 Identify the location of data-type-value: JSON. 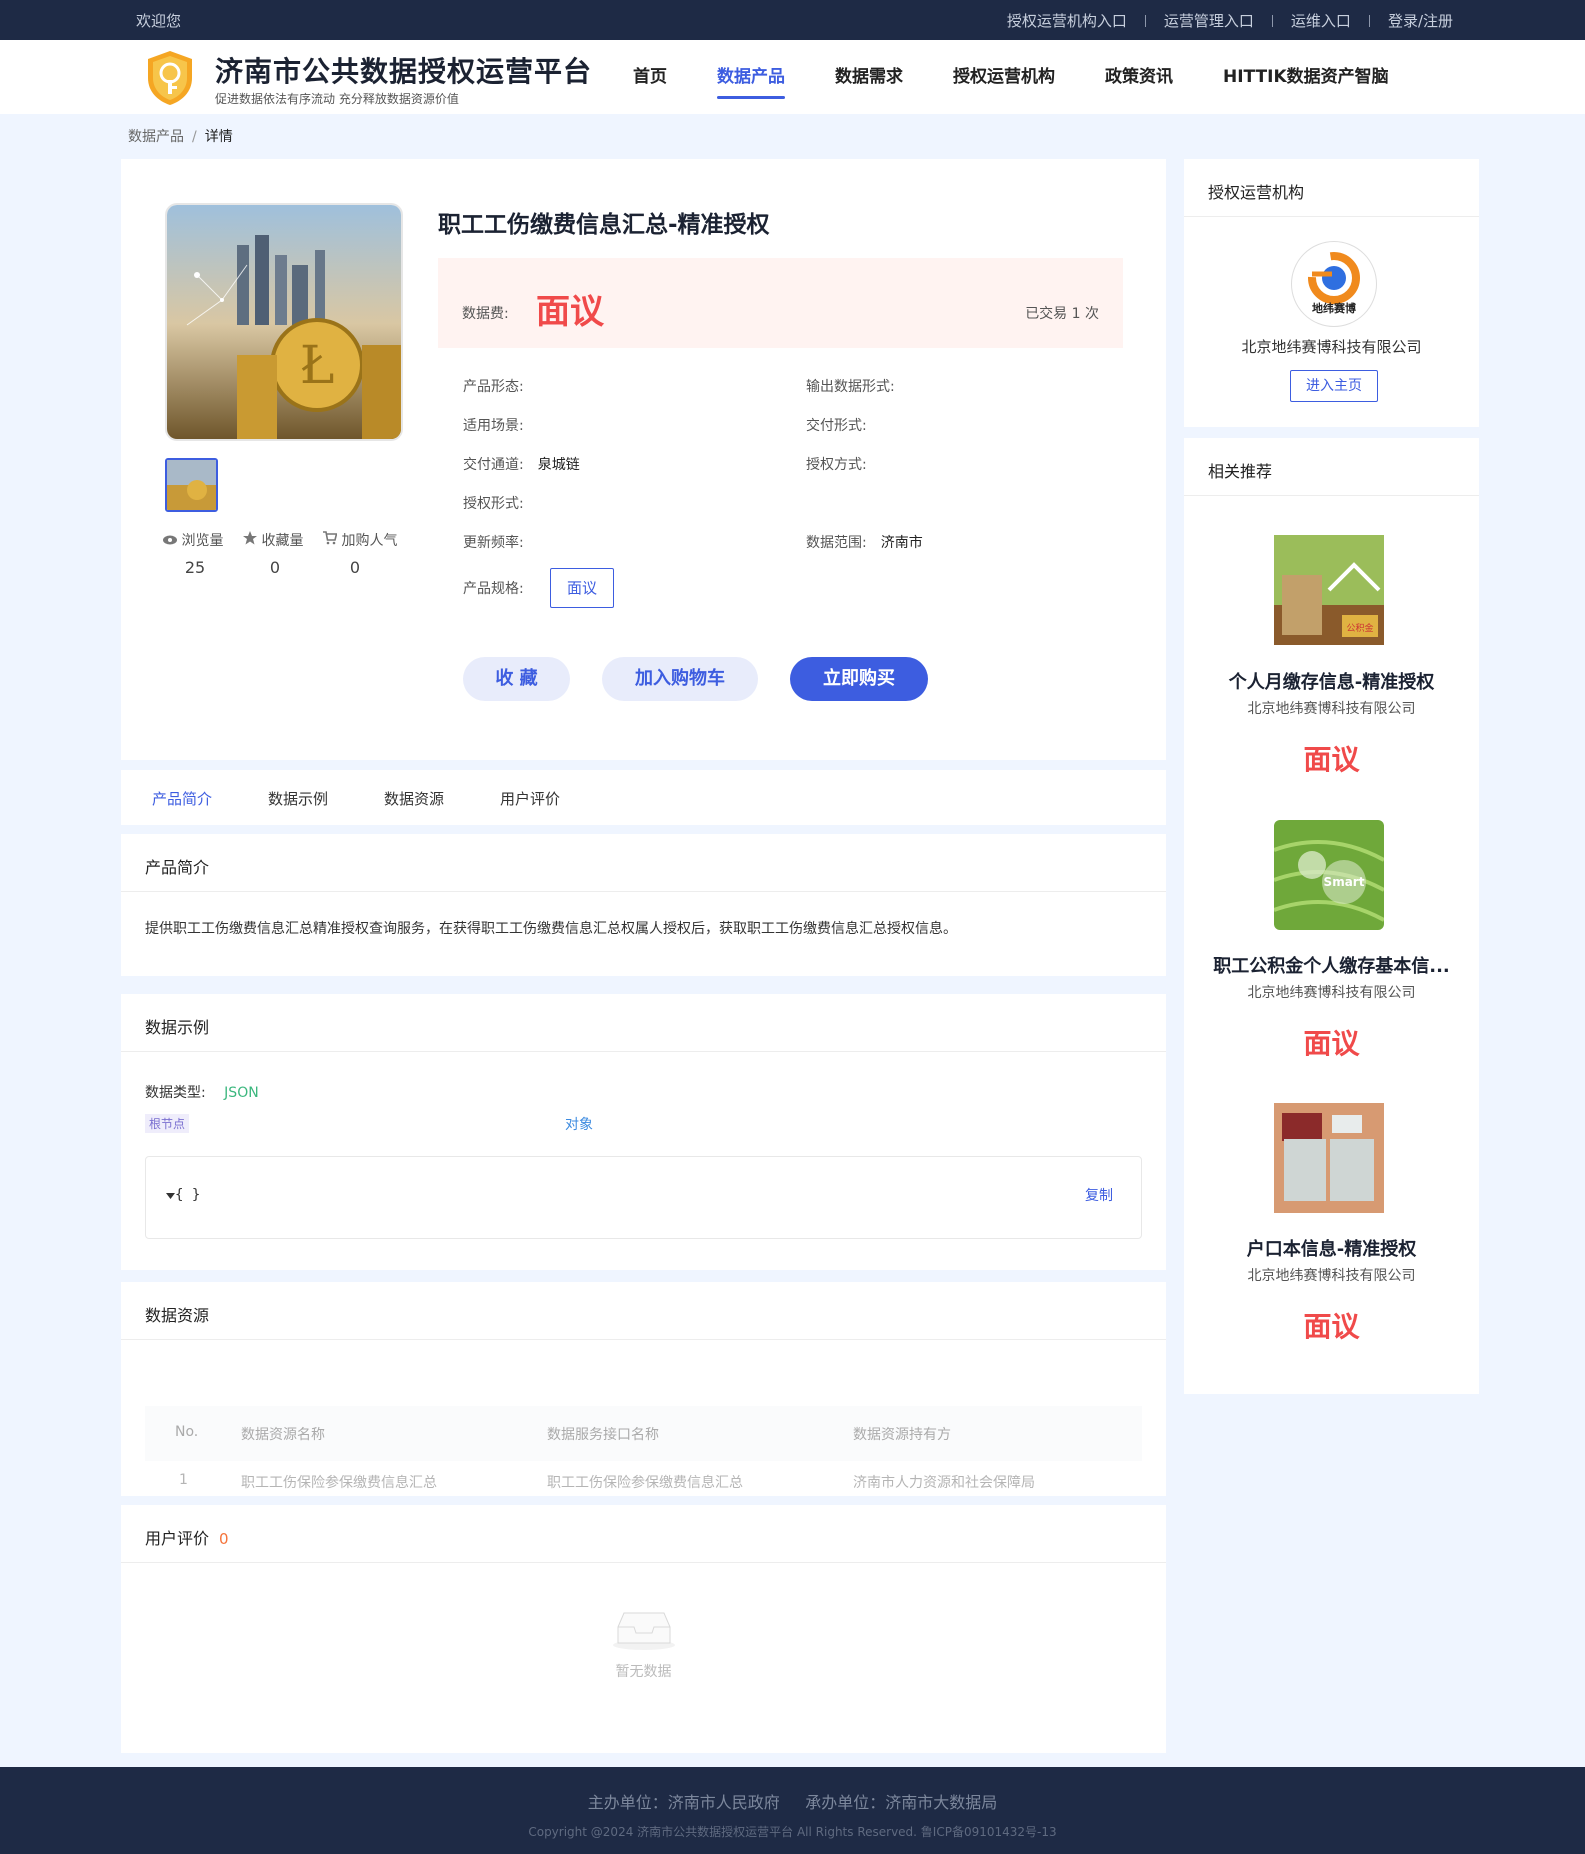
(241, 1093).